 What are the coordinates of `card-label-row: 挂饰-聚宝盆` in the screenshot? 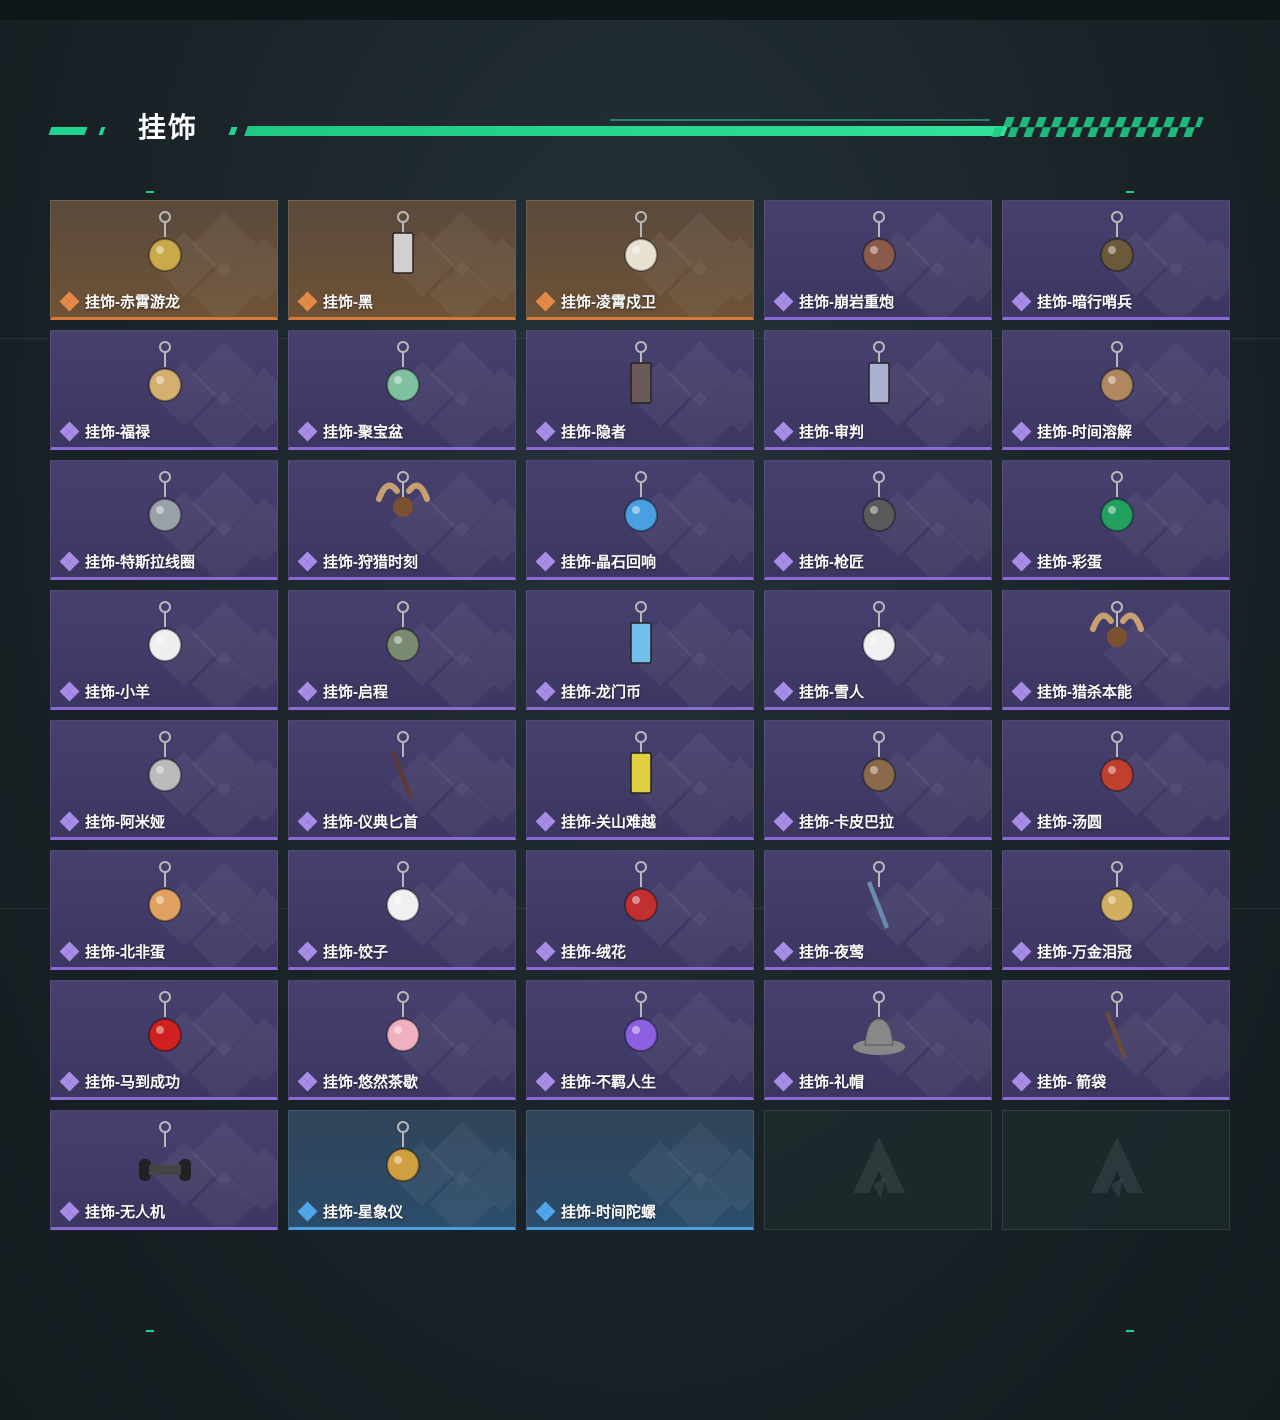 It's located at (350, 431).